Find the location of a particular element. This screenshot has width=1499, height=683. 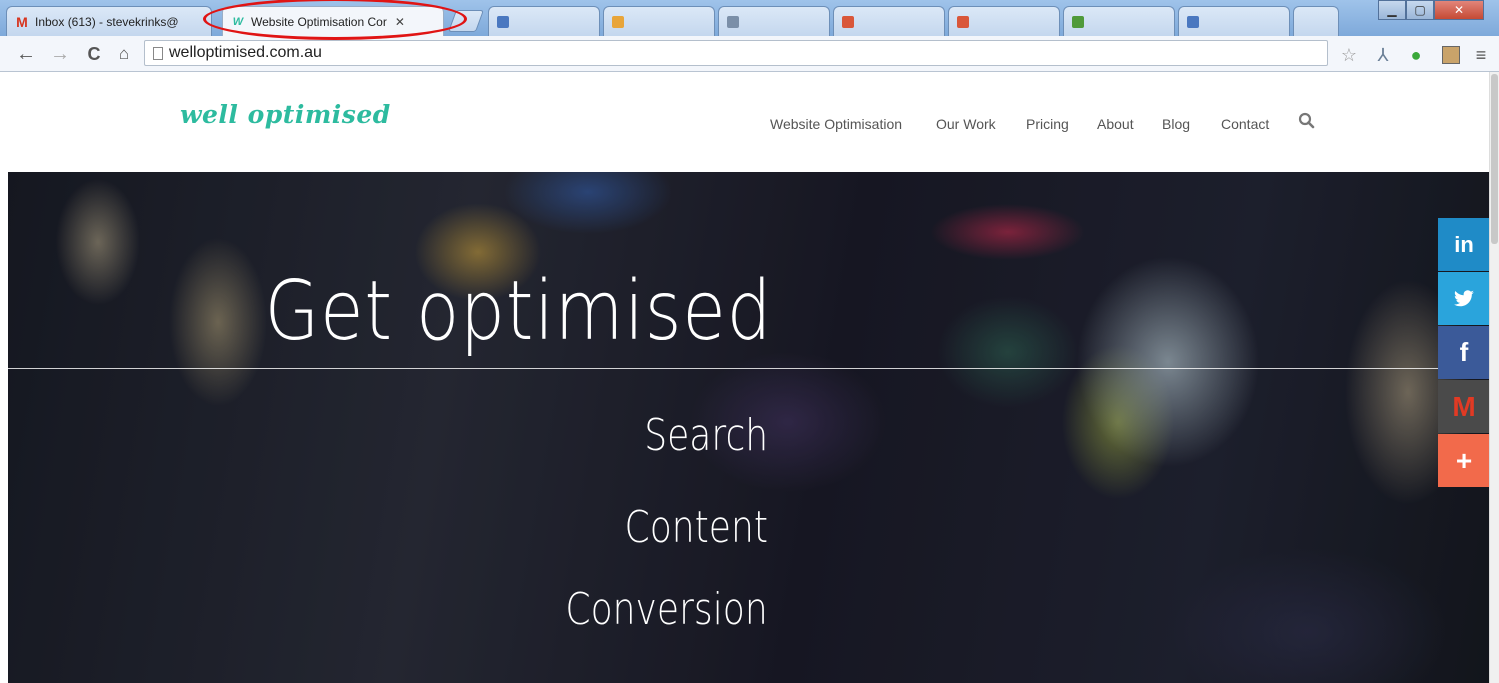

twitter-icon is located at coordinates (1464, 297).